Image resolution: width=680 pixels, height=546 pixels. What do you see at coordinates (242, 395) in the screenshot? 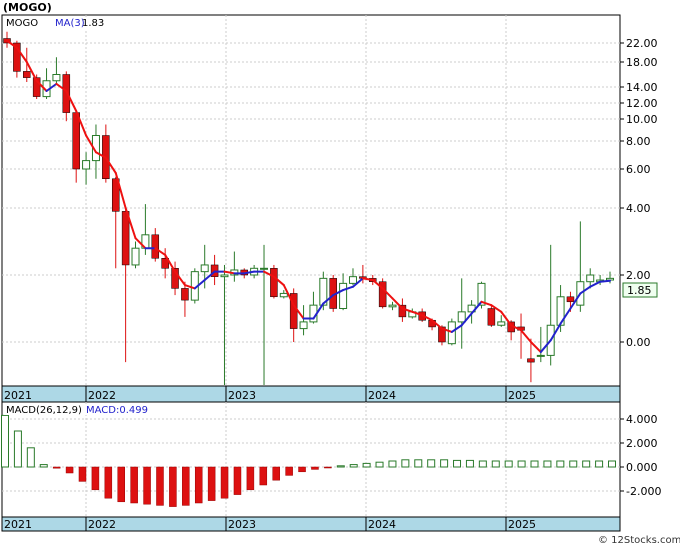
I see `price-x-tick-label: 2023` at bounding box center [242, 395].